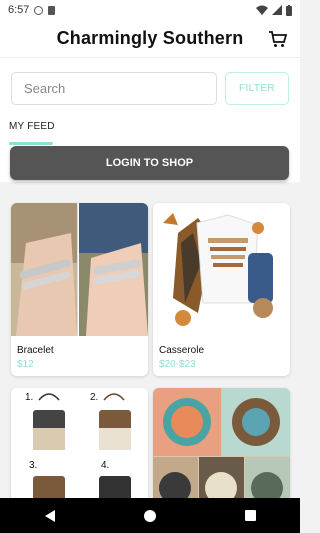  Describe the element at coordinates (262, 10) in the screenshot. I see `wifi-icon` at that location.